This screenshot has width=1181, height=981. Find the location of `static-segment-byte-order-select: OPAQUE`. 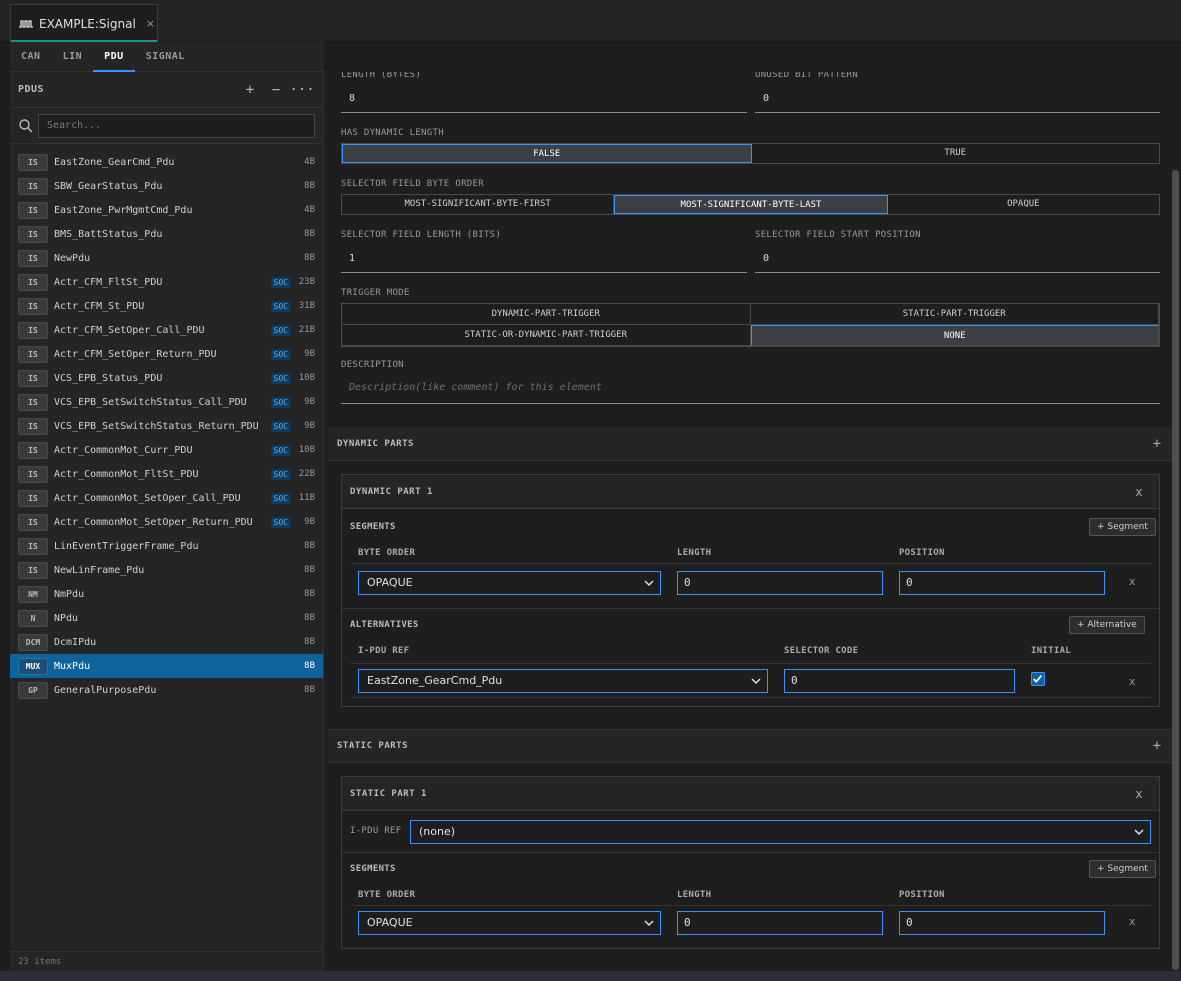

static-segment-byte-order-select: OPAQUE is located at coordinates (509, 923).